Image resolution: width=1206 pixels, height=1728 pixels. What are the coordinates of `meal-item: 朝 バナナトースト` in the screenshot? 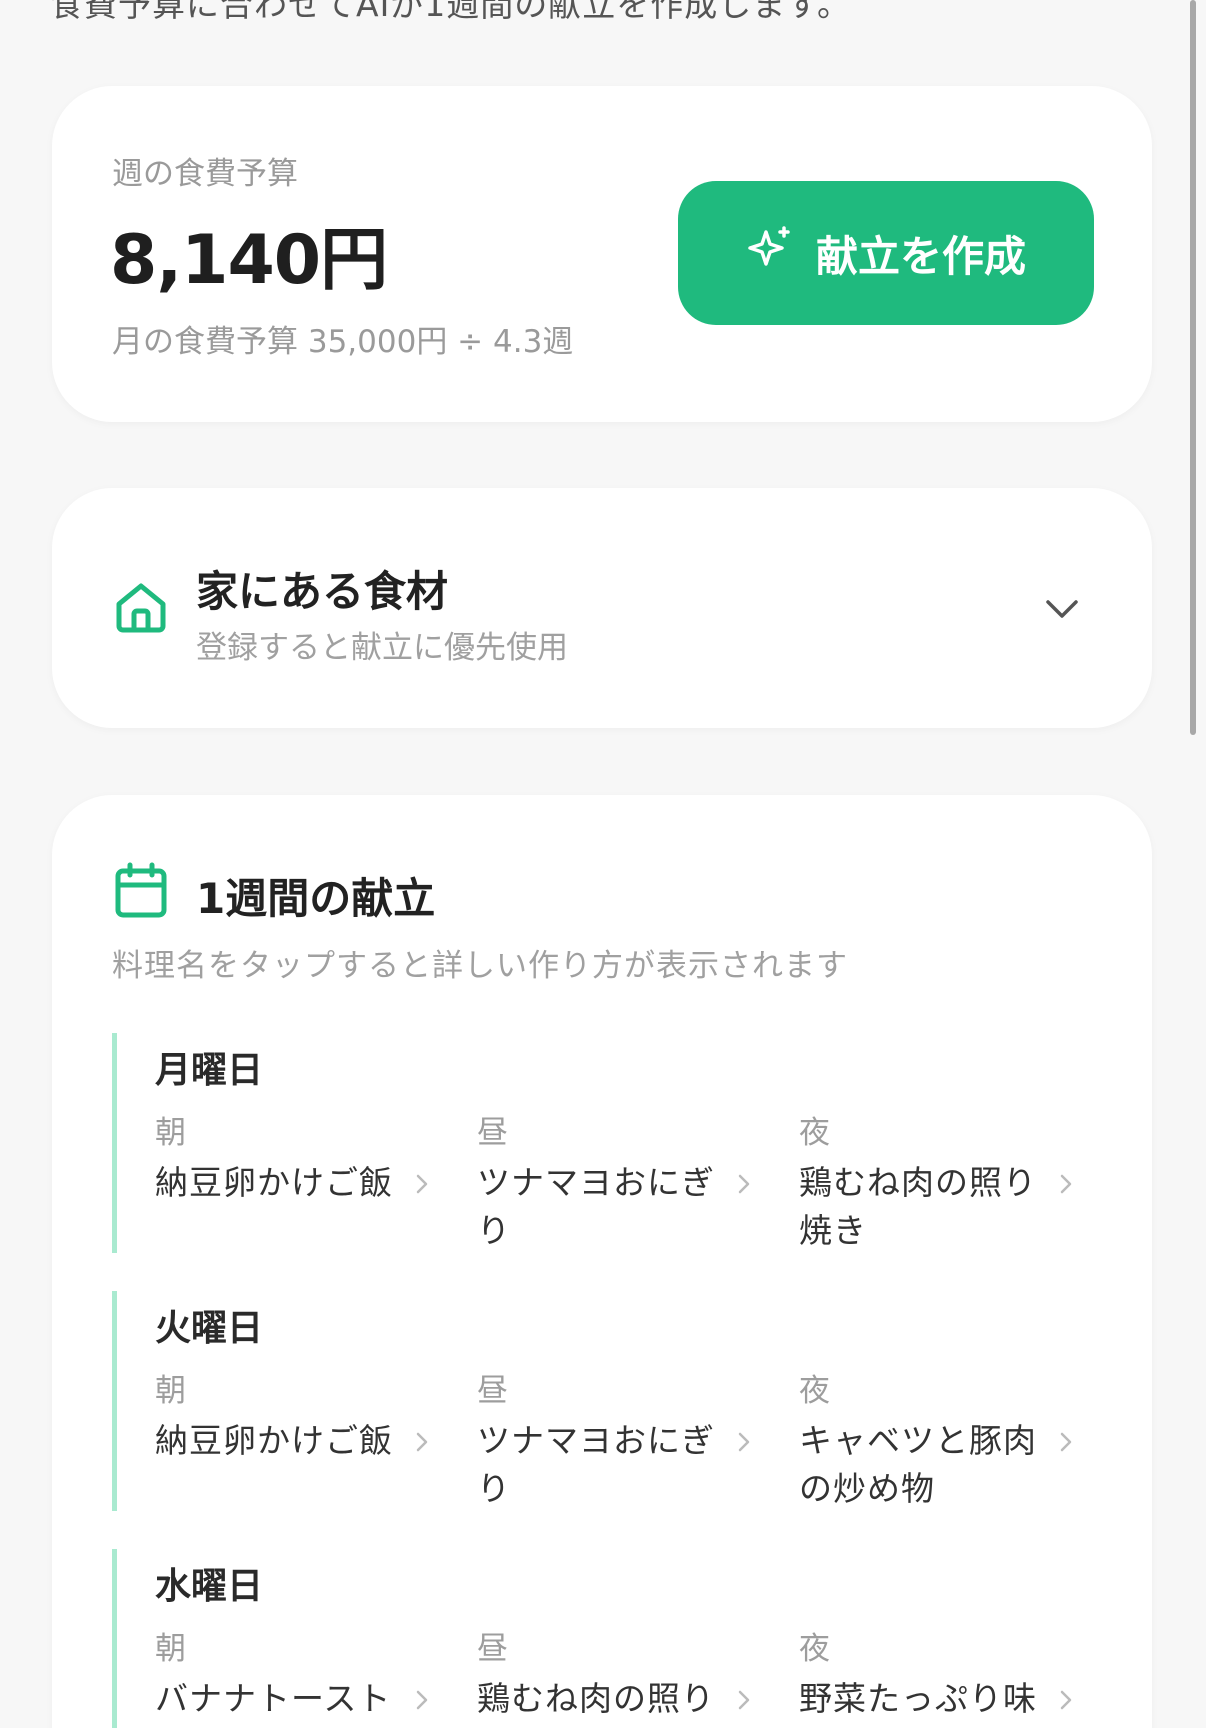 It's located at (305, 1675).